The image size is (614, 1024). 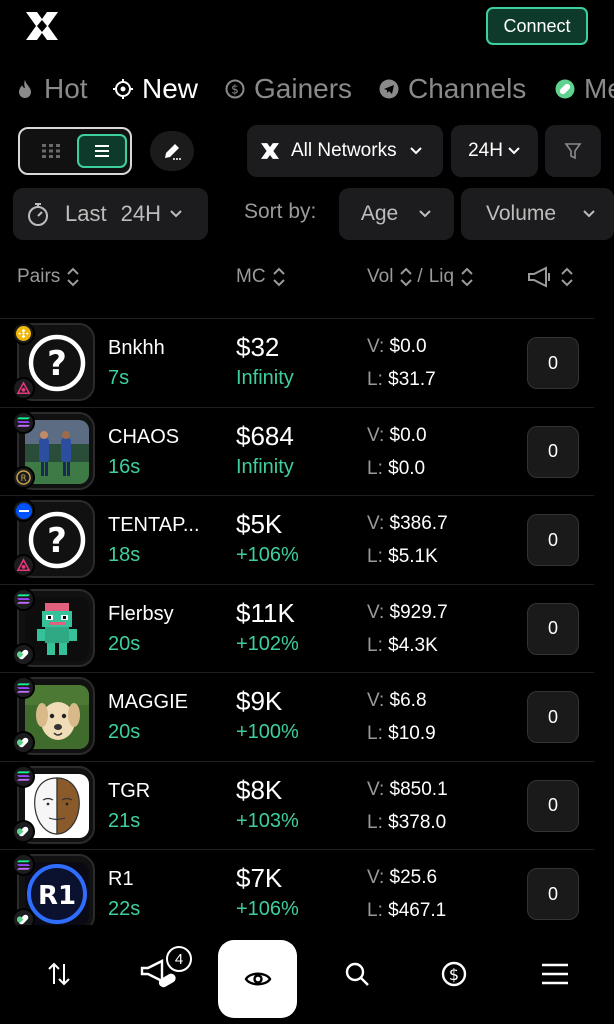 What do you see at coordinates (172, 151) in the screenshot?
I see `customize-button` at bounding box center [172, 151].